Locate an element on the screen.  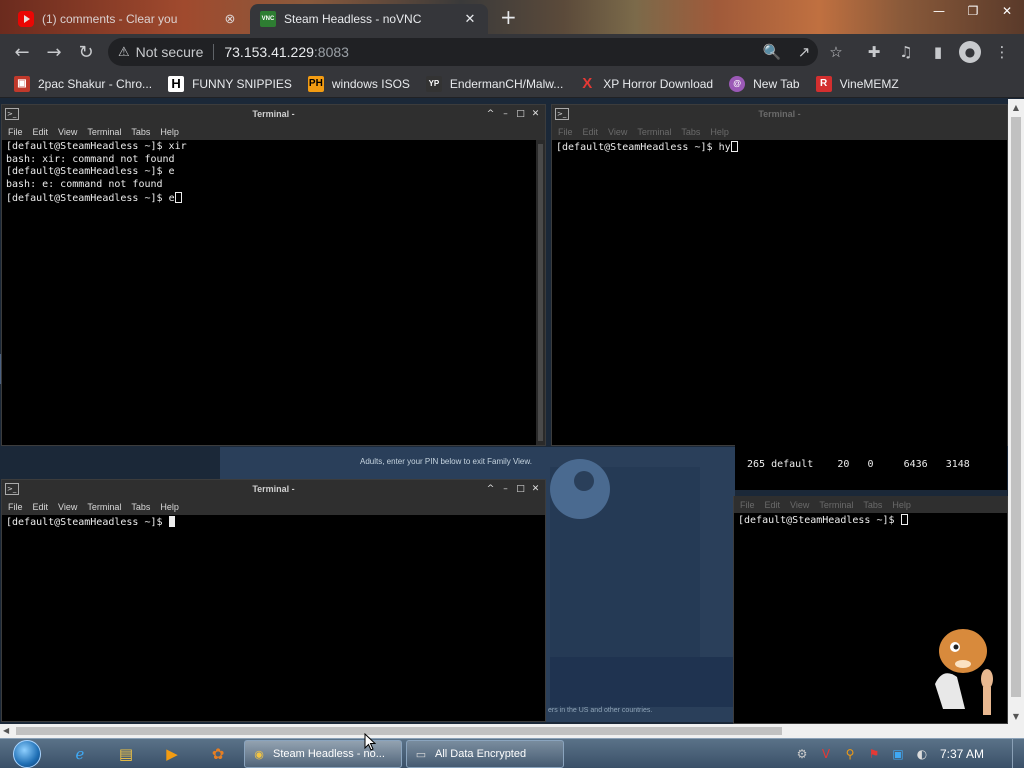
terminal-output: [default@SteamHeadless ~]$ is located at coordinates (273, 618).